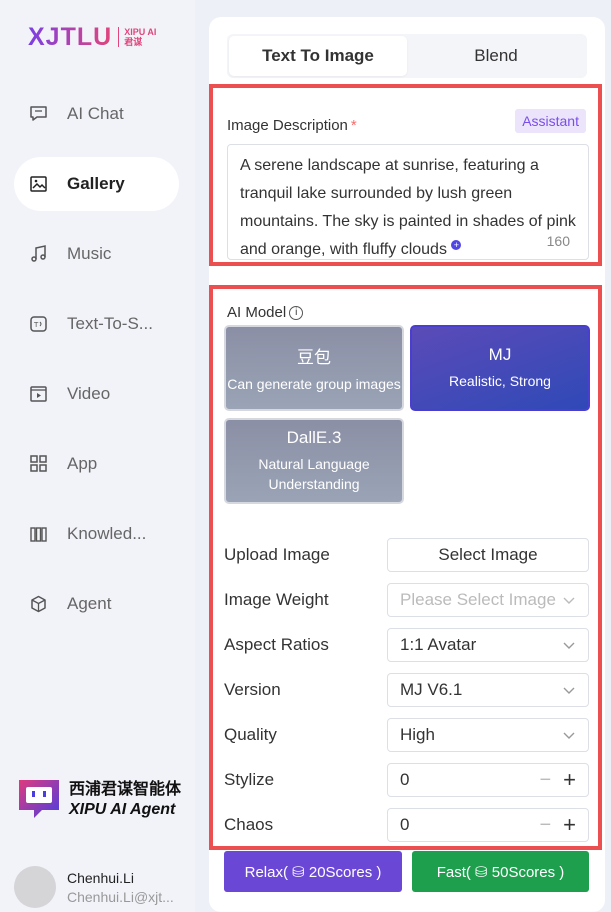 This screenshot has height=912, width=611. What do you see at coordinates (38, 464) in the screenshot?
I see `app-grid-icon` at bounding box center [38, 464].